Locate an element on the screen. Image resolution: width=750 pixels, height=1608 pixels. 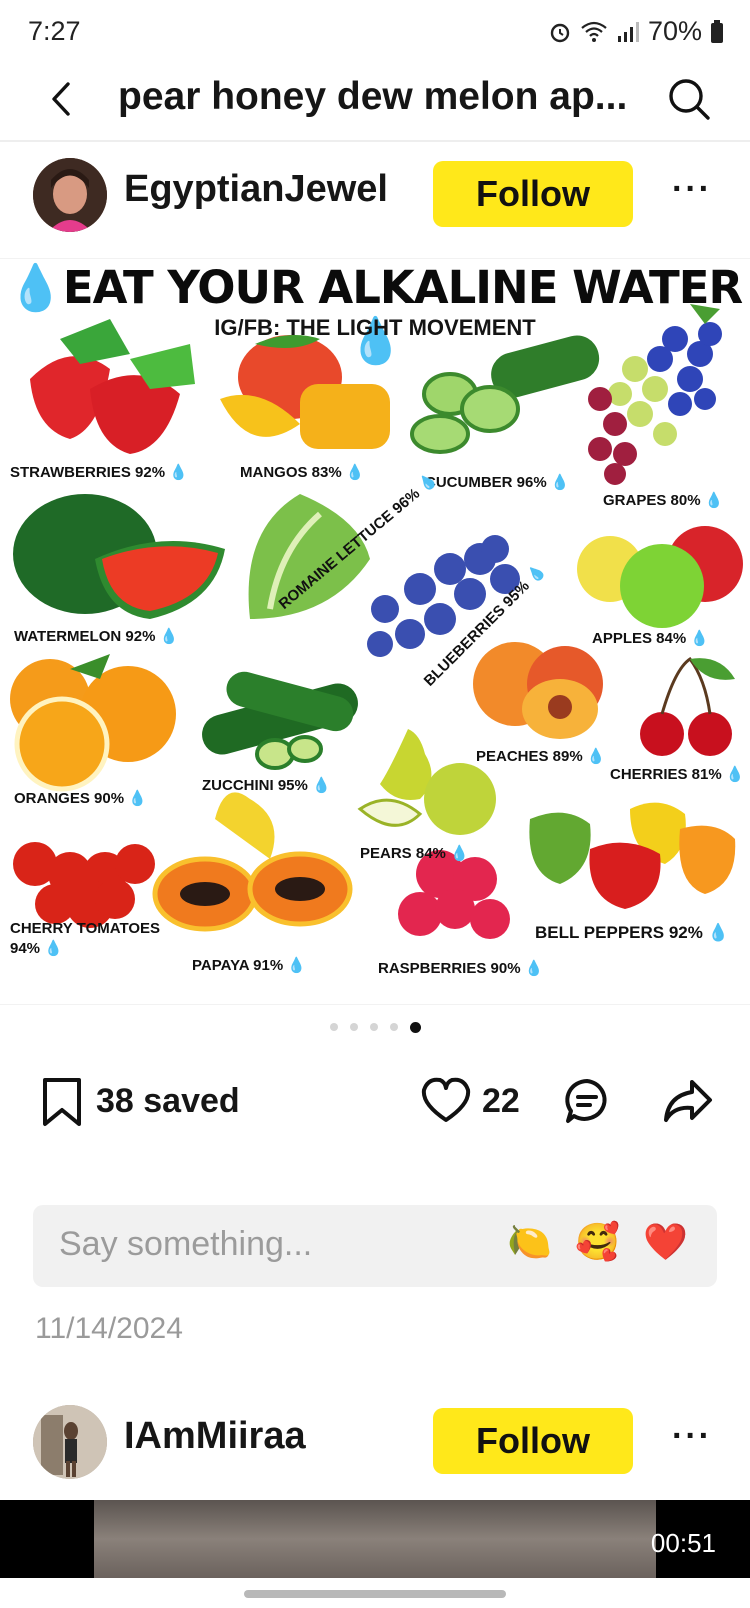
cherries-illustration is located at coordinates (687, 706).